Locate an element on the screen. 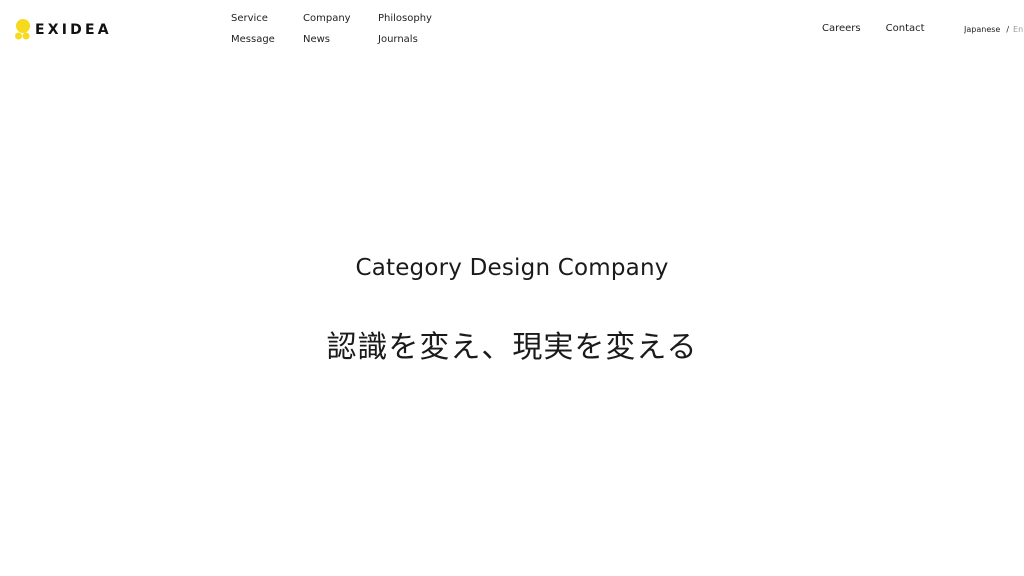  language-english-link: En is located at coordinates (1018, 29).